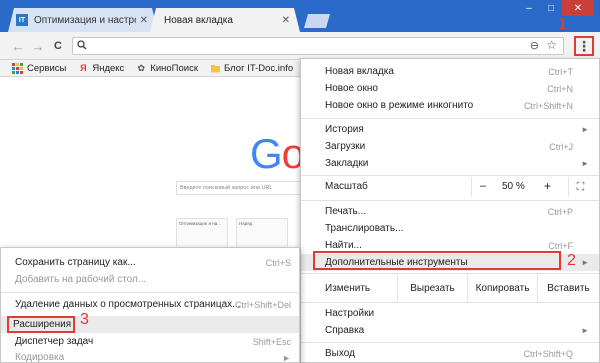  Describe the element at coordinates (584, 46) in the screenshot. I see `chrome-menu-button: ⋮` at that location.